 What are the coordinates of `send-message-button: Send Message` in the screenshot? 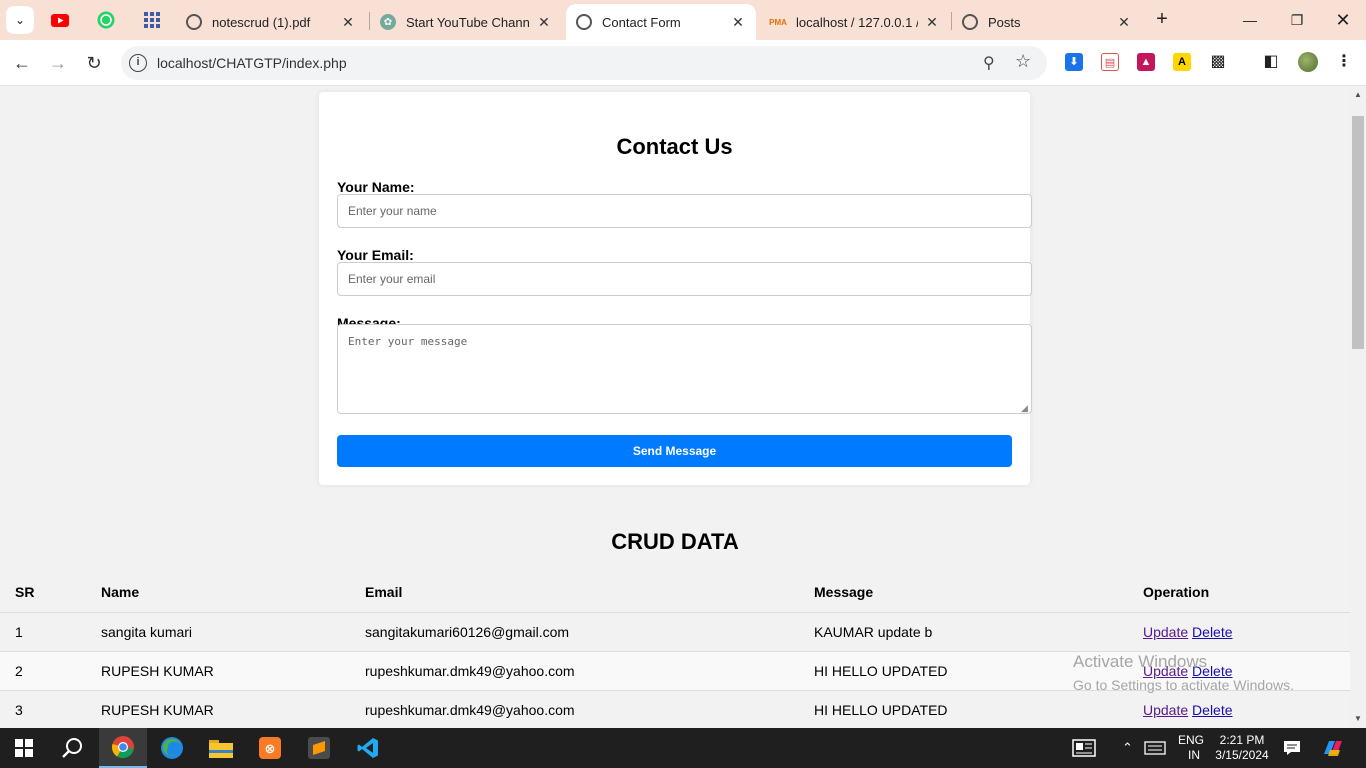 It's located at (674, 451).